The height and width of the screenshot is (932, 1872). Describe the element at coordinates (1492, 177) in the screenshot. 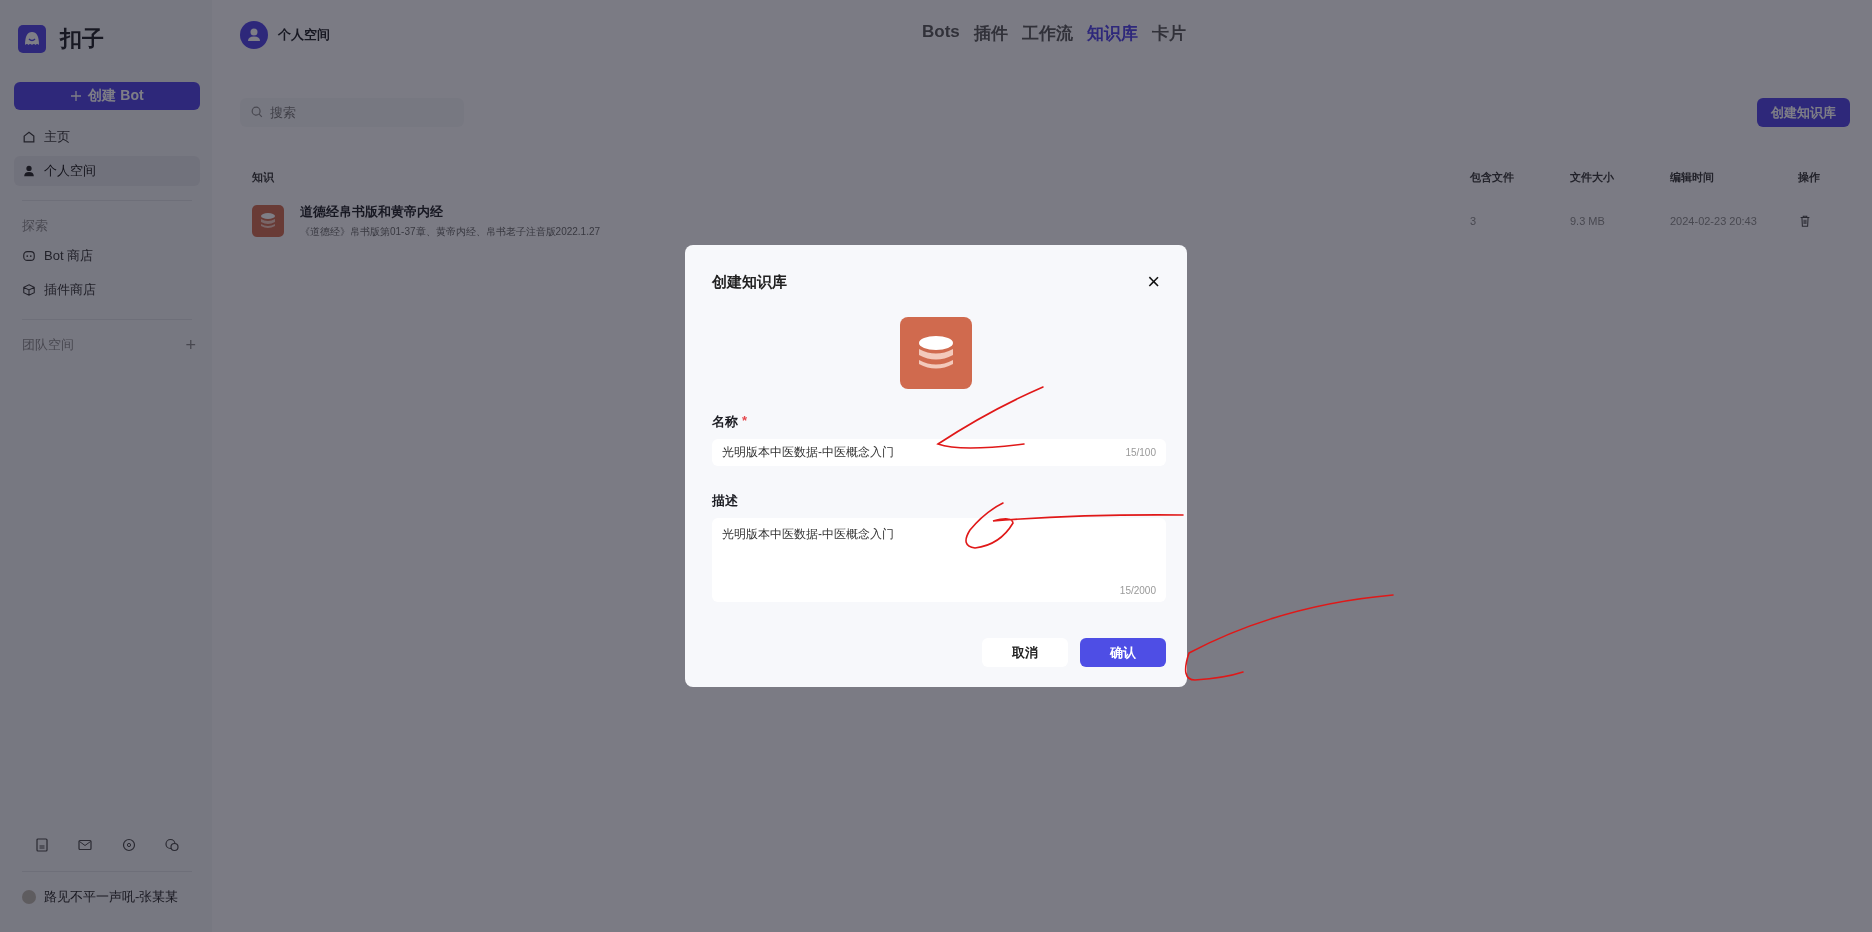

I see `column-header: 包含文件` at that location.